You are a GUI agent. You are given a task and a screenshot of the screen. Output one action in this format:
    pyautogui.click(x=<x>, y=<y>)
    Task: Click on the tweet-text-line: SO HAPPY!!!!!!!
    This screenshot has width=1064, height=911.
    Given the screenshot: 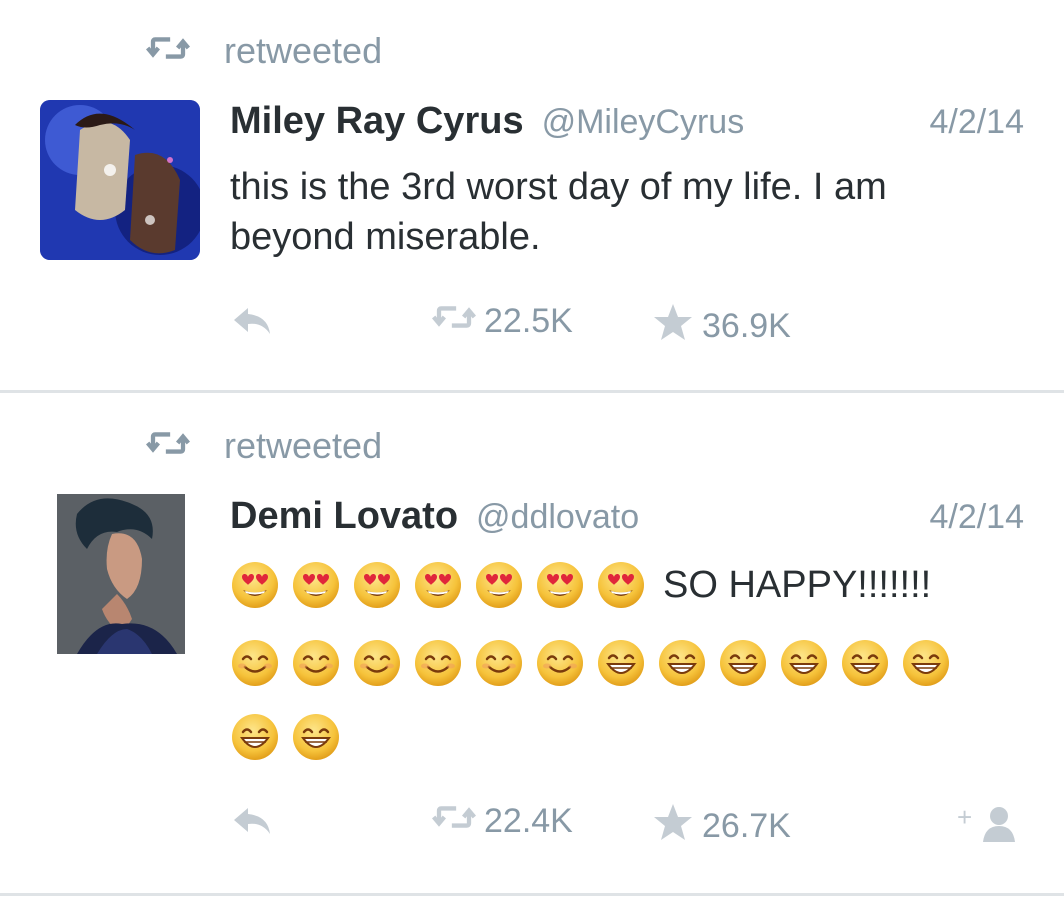 What is the action you would take?
    pyautogui.click(x=580, y=585)
    